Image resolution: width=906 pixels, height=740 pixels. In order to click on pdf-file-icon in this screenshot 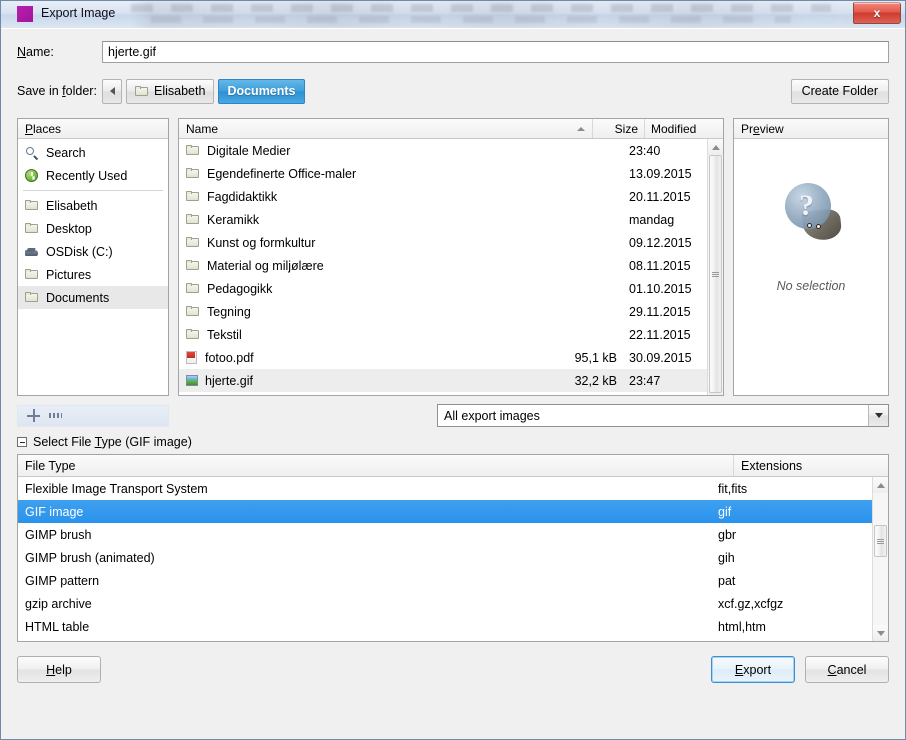, I will do `click(192, 357)`.